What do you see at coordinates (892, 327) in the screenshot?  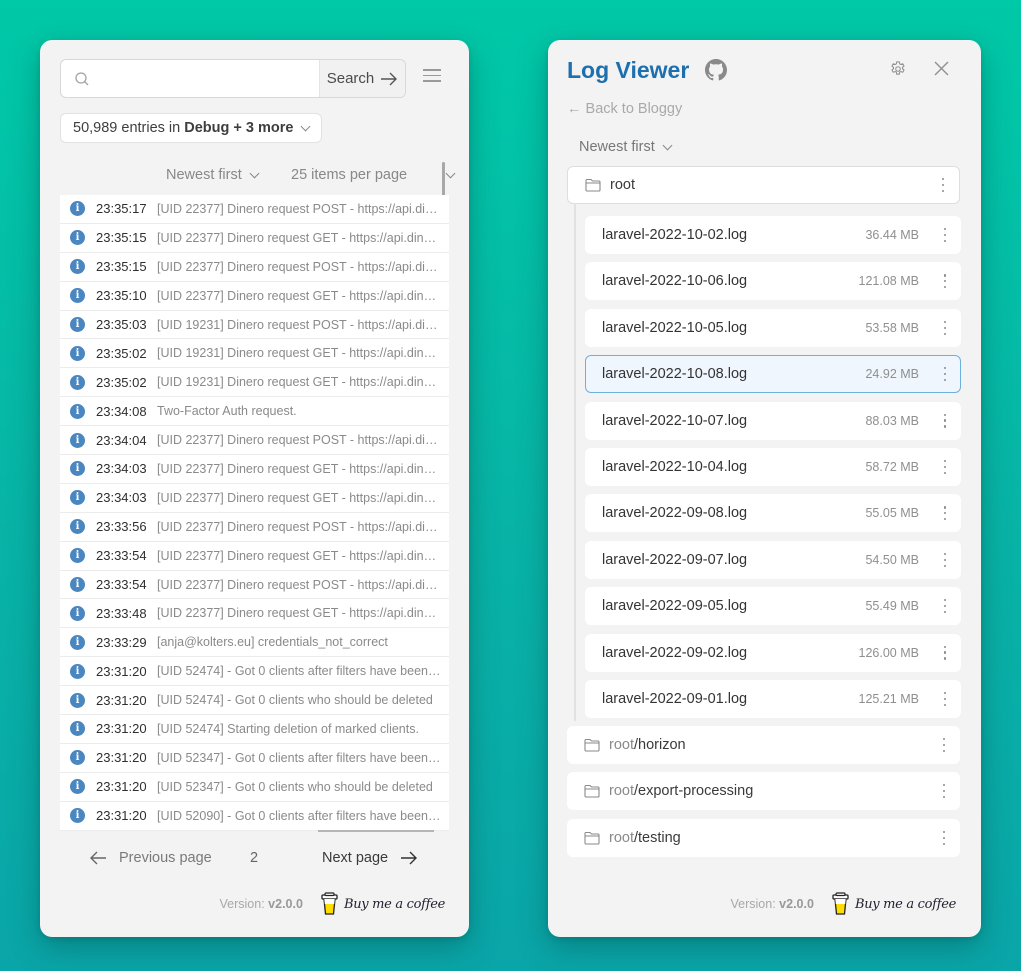 I see `file-size: 53.58 MB` at bounding box center [892, 327].